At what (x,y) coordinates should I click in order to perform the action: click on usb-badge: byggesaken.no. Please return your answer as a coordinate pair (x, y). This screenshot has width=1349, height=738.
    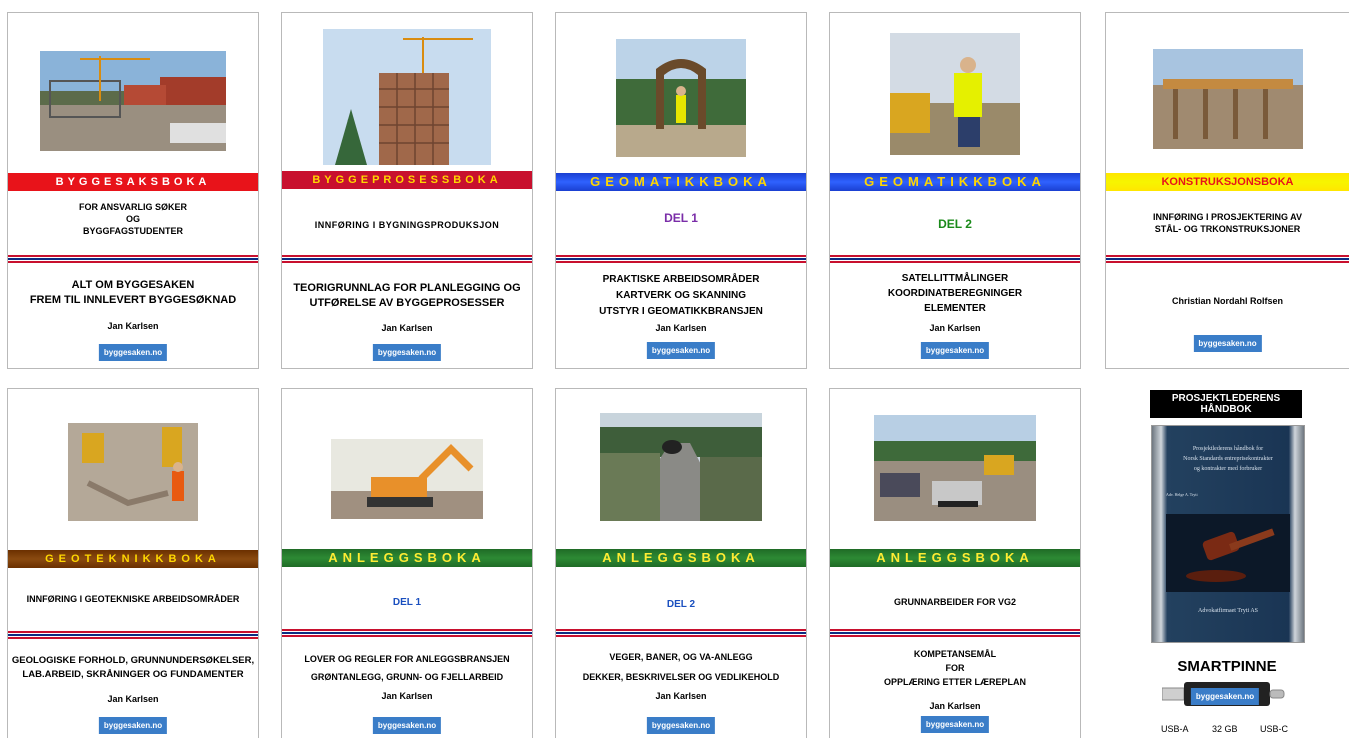
    Looking at the image, I should click on (1225, 696).